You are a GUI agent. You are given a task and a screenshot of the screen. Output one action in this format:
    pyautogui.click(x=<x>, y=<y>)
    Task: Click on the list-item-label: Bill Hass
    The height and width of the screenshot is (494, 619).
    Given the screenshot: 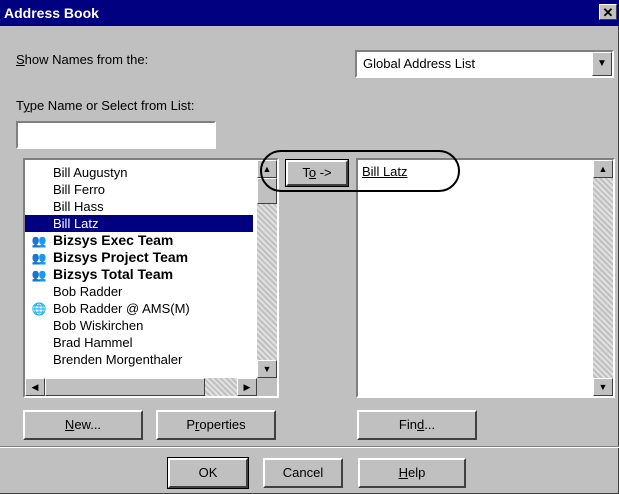 What is the action you would take?
    pyautogui.click(x=78, y=206)
    